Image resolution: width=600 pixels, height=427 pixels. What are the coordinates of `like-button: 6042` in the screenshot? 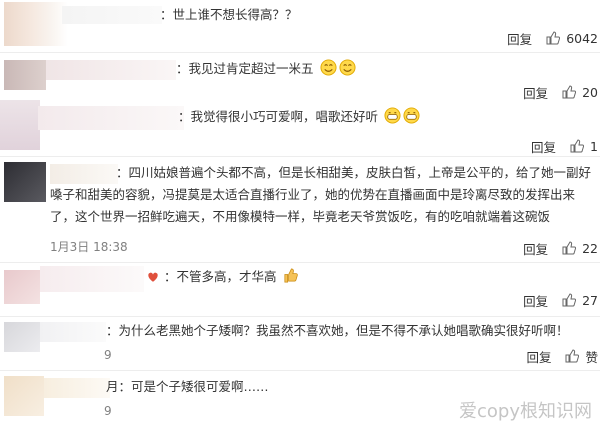 It's located at (572, 38).